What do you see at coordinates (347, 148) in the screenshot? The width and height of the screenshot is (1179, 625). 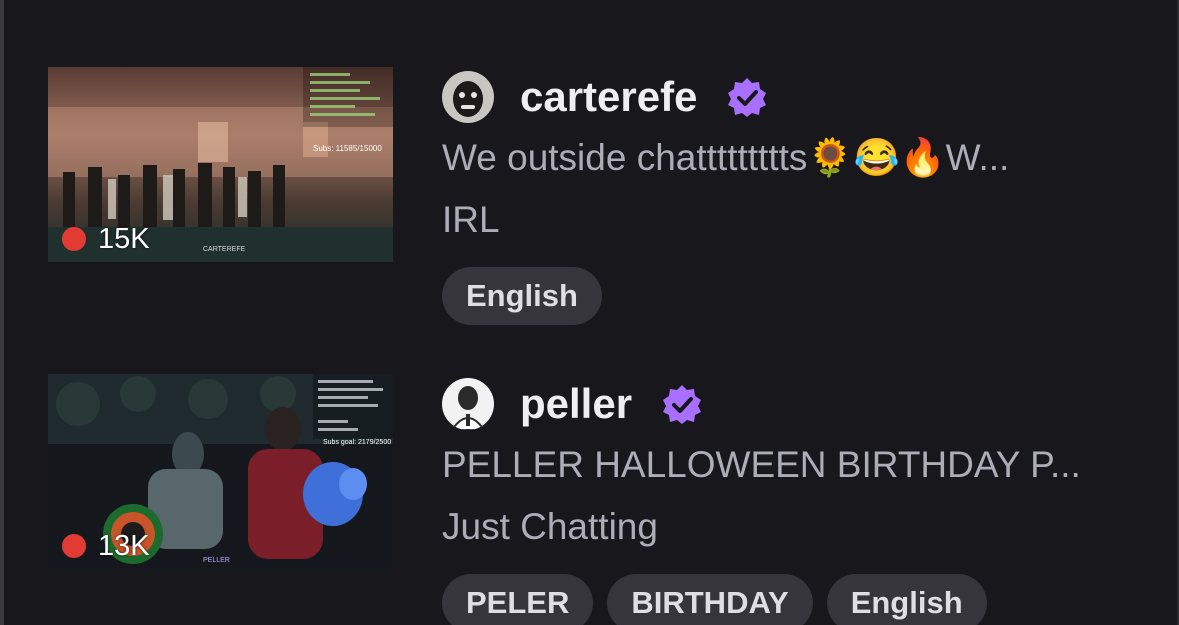 I see `thumbnail-subs-text: Subs: 11585/15000` at bounding box center [347, 148].